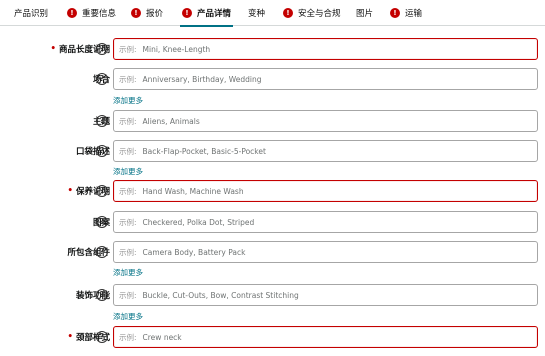 The height and width of the screenshot is (356, 545). I want to click on tab-vital-info: ! 重要信息, so click(91, 13).